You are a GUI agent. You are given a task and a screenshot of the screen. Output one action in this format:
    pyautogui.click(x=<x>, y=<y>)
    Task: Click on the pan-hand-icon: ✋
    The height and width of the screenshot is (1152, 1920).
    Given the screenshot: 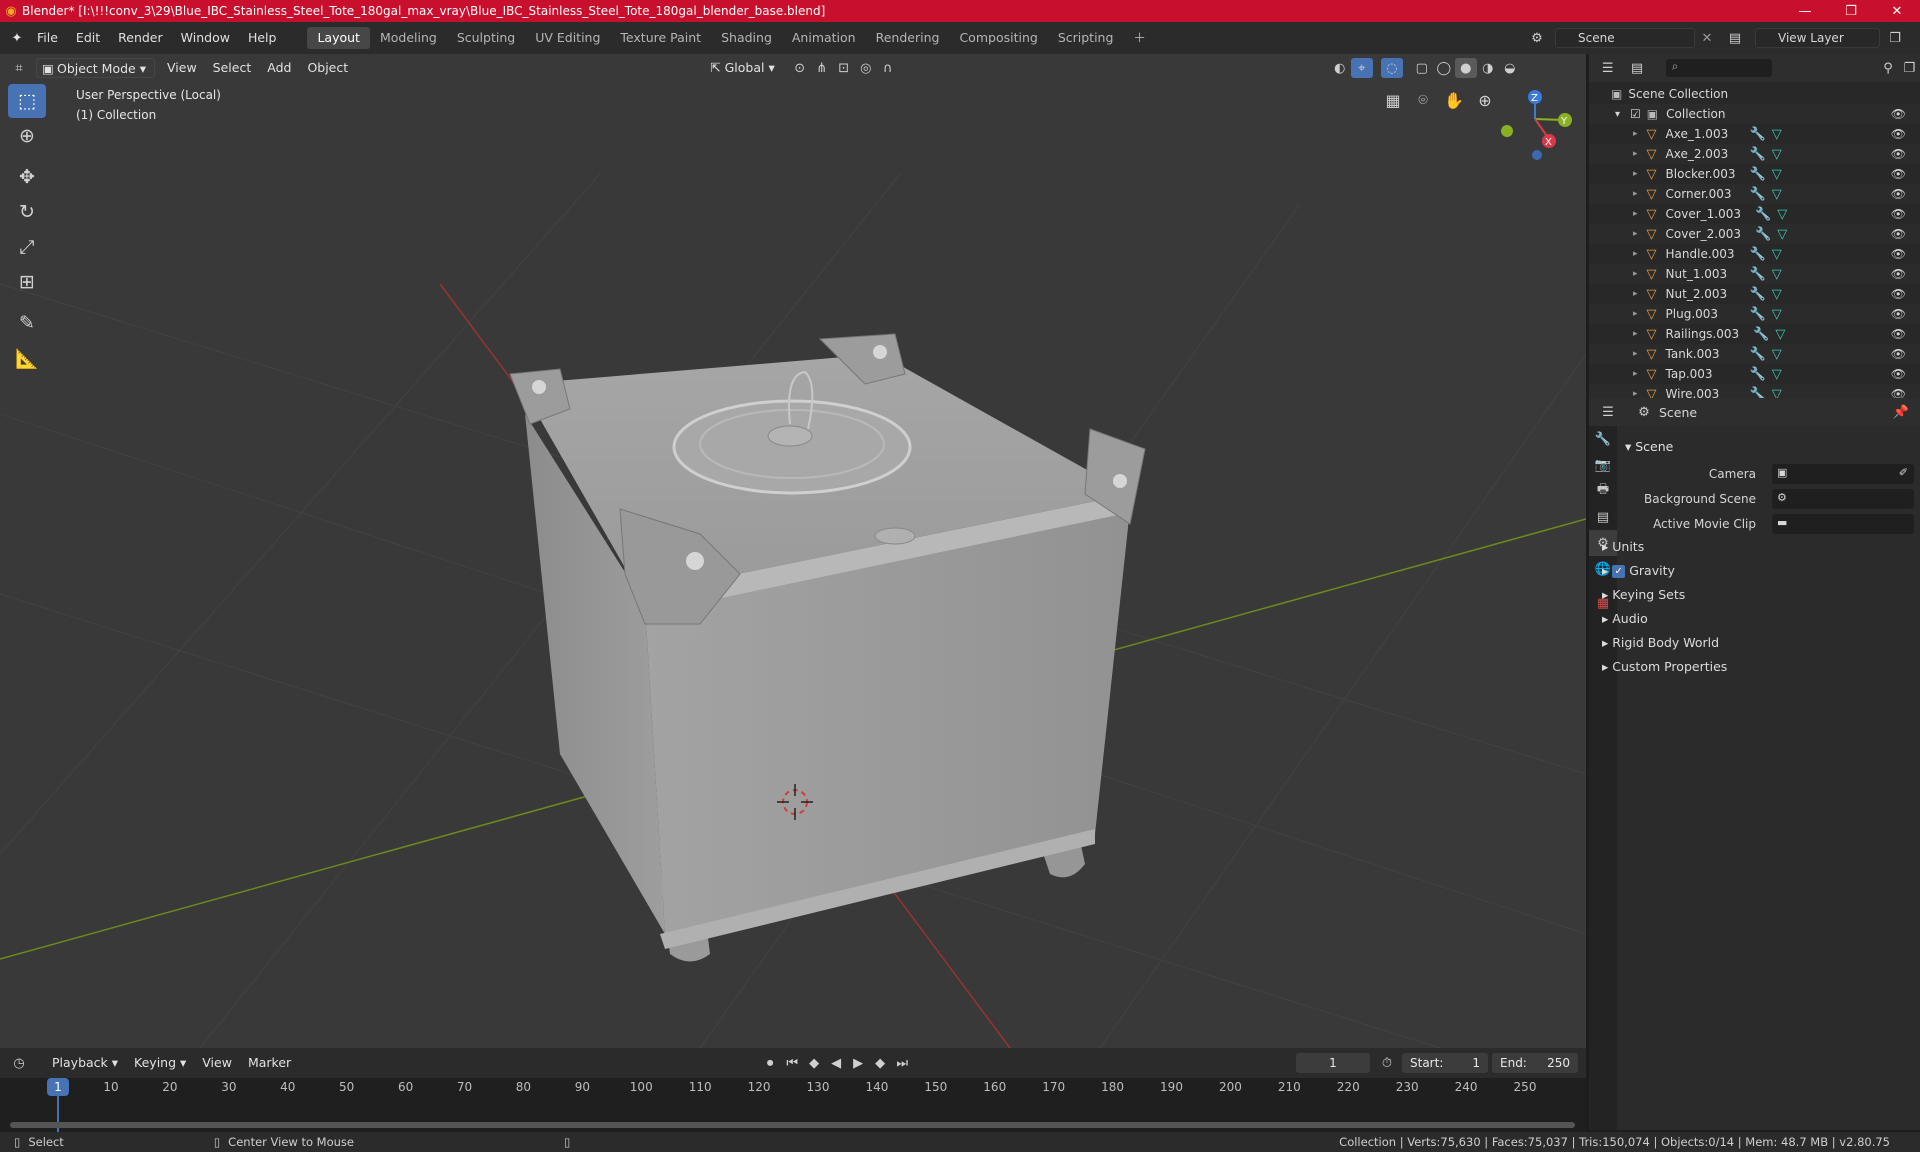 What is the action you would take?
    pyautogui.click(x=1454, y=100)
    